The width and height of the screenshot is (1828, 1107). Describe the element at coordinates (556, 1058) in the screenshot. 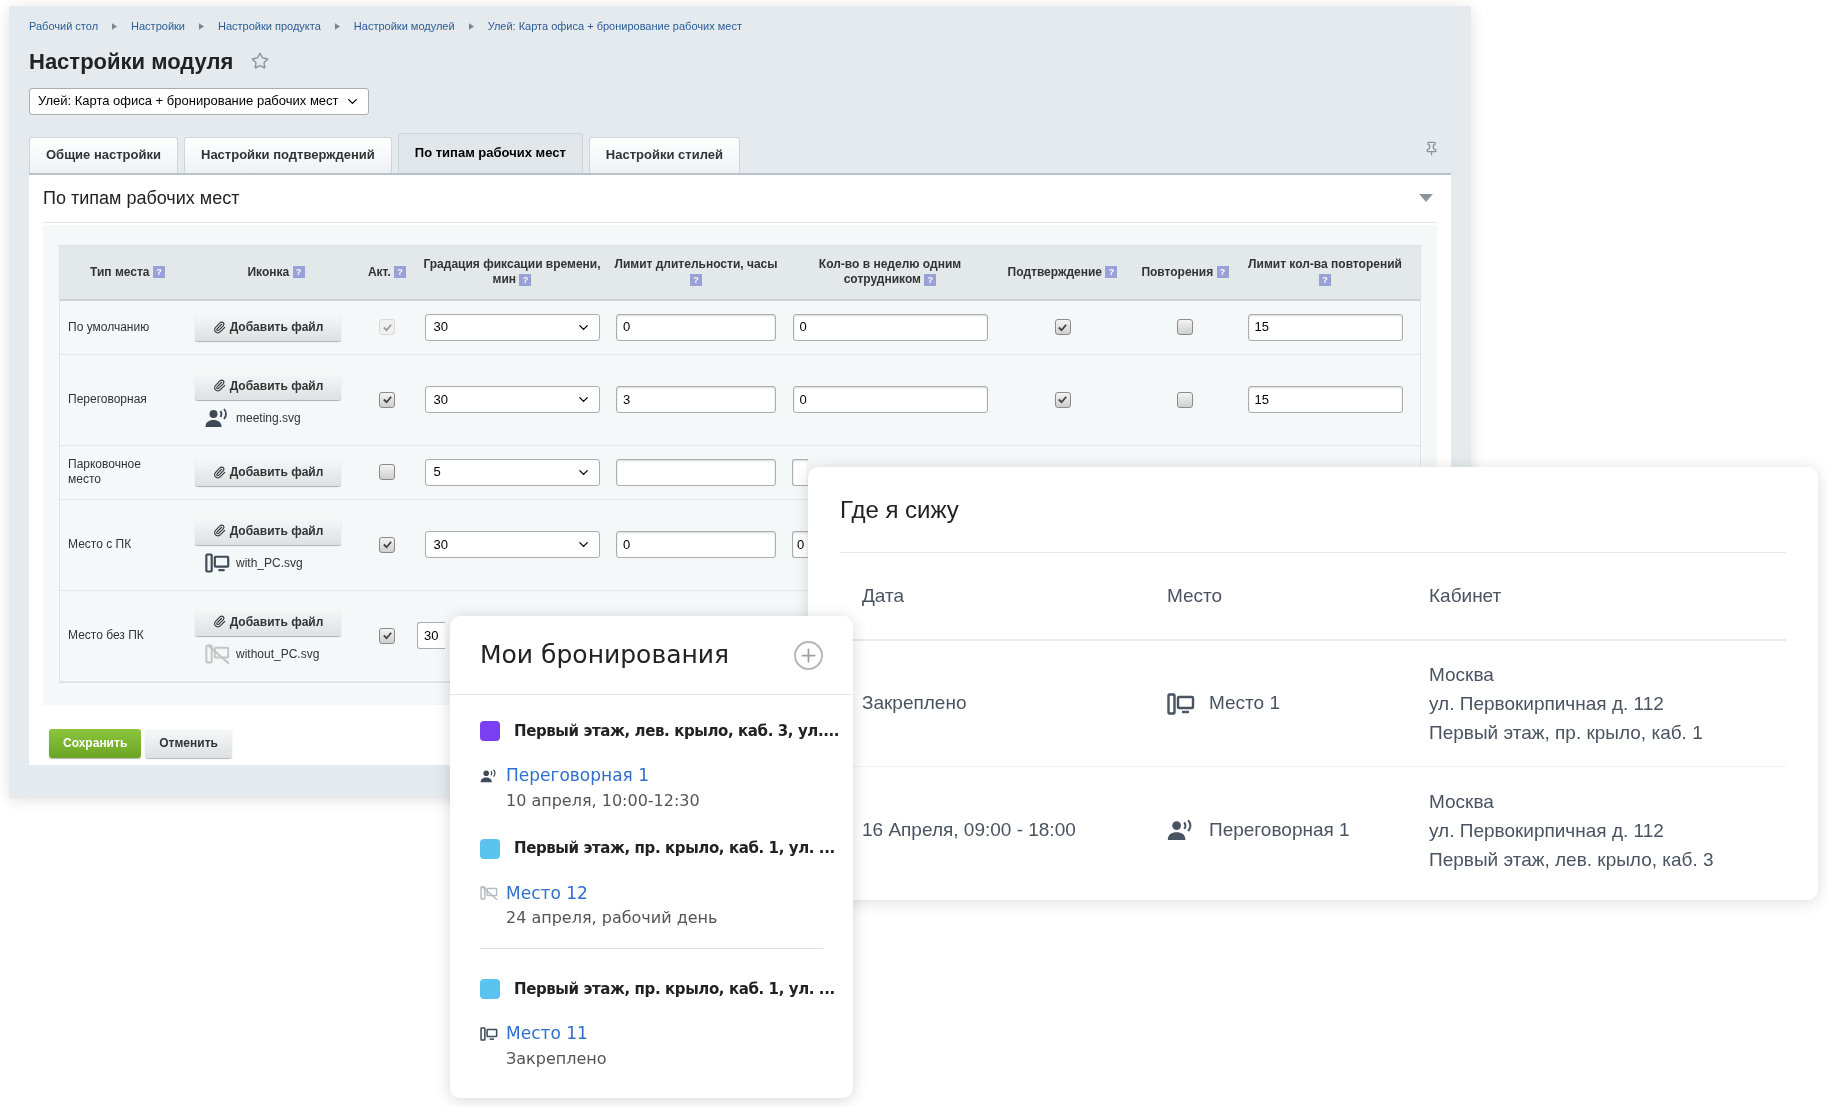

I see `booking-time: Закреплено` at that location.